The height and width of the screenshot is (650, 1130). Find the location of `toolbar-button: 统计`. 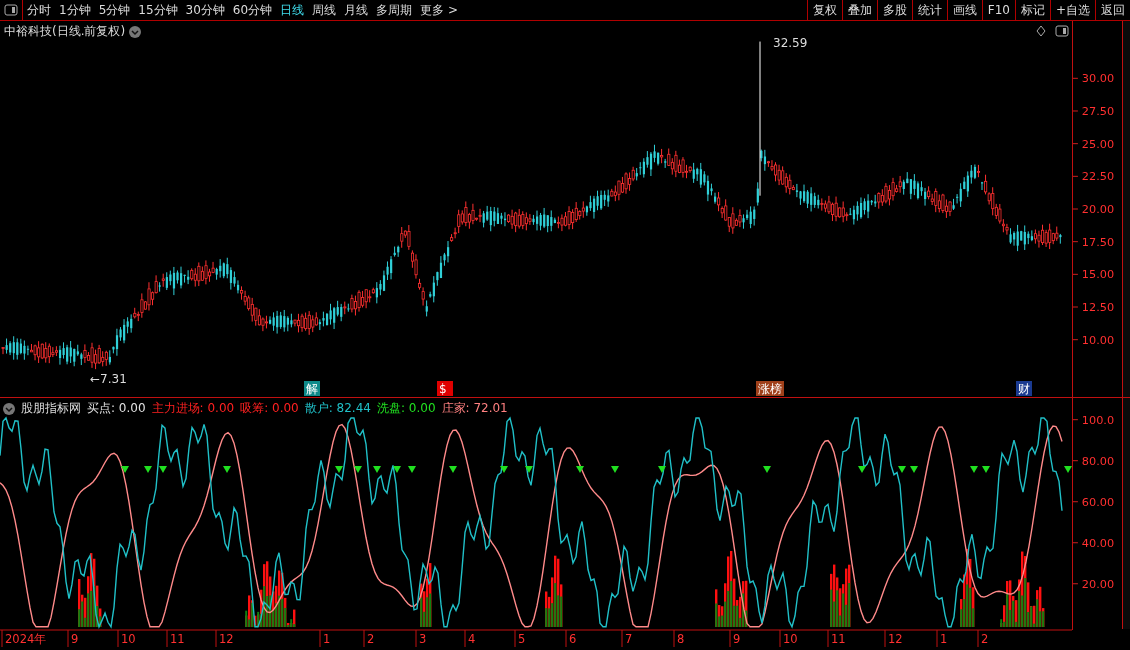

toolbar-button: 统计 is located at coordinates (929, 10).